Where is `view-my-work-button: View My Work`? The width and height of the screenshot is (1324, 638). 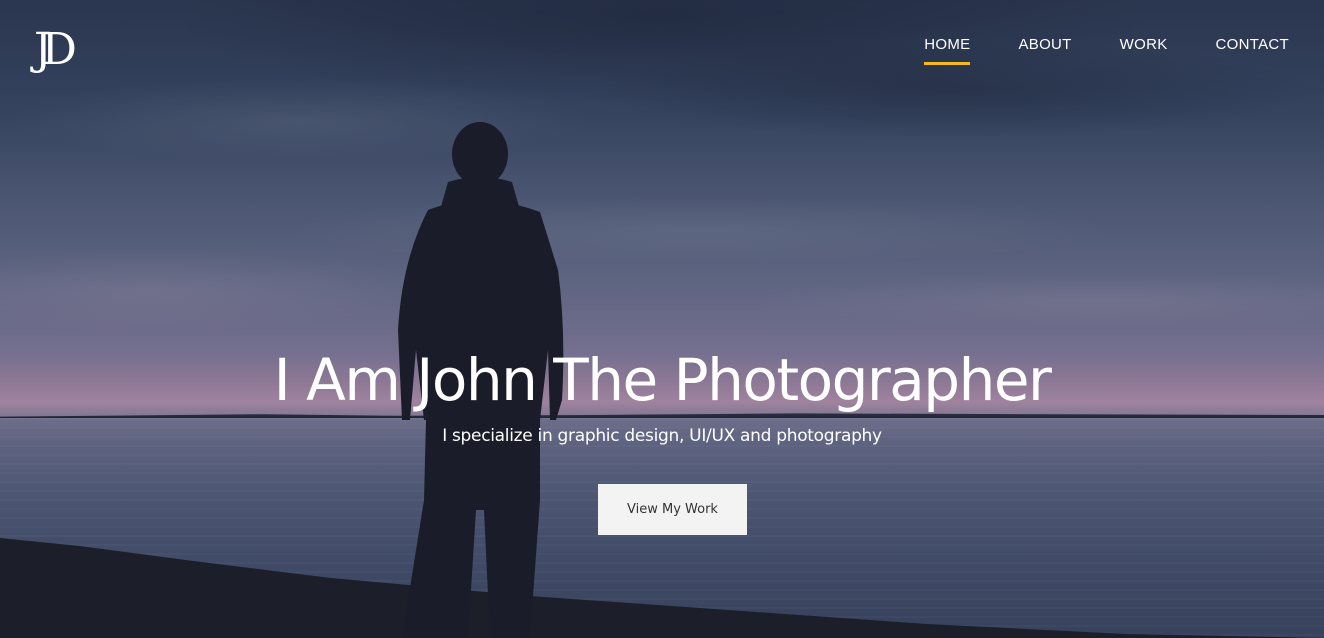 view-my-work-button: View My Work is located at coordinates (672, 509).